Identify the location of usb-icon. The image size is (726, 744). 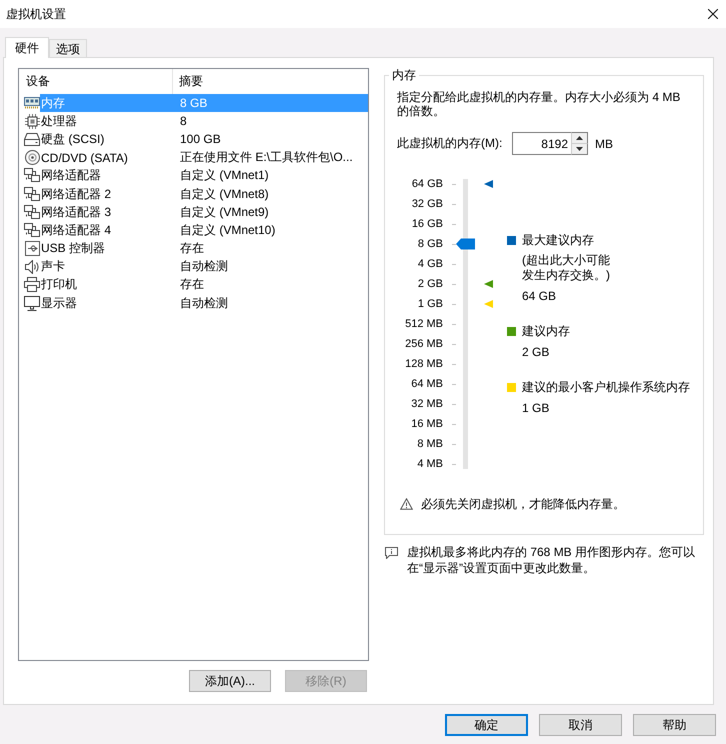
(32, 248).